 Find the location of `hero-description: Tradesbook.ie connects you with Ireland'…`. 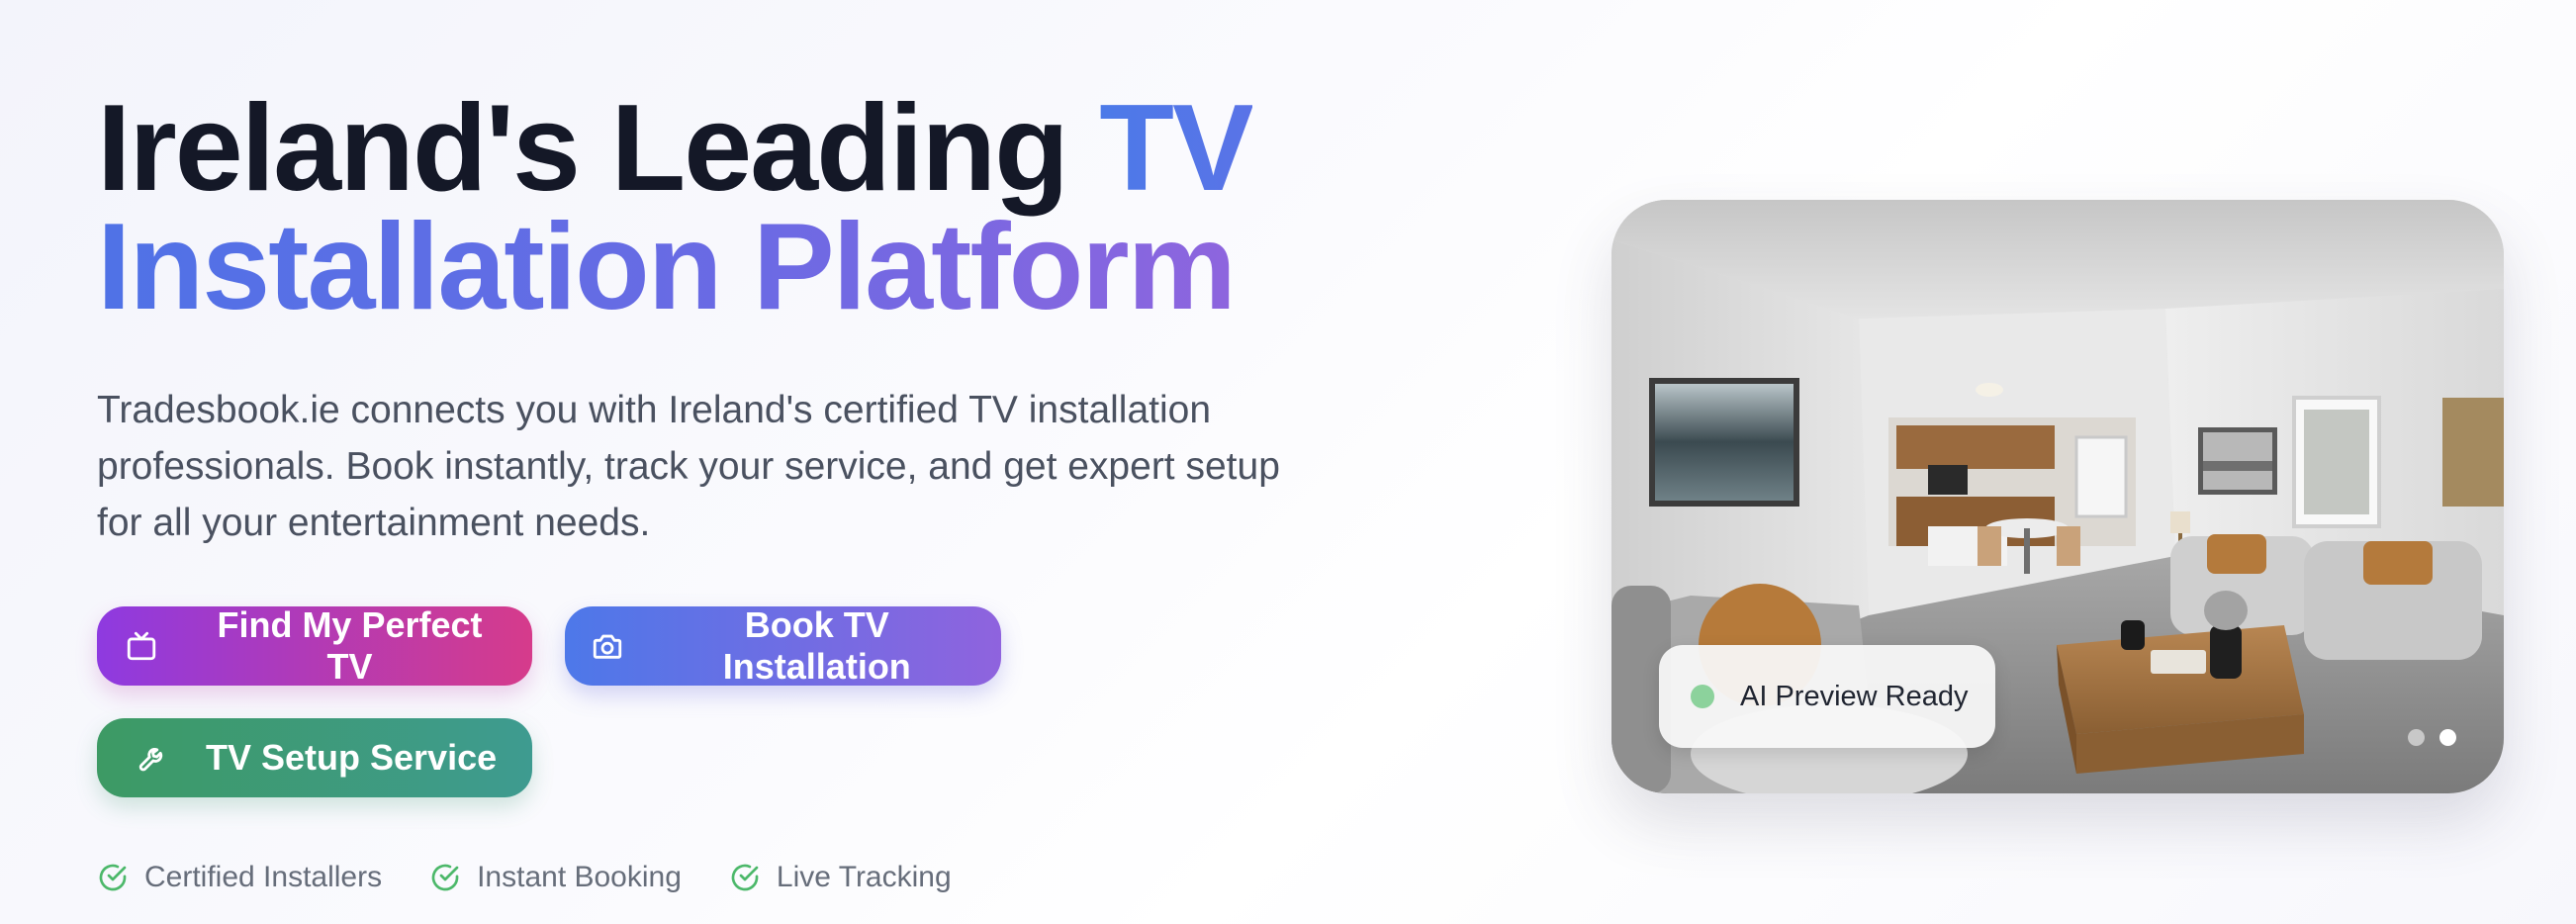

hero-description: Tradesbook.ie connects you with Ireland'… is located at coordinates (689, 466).